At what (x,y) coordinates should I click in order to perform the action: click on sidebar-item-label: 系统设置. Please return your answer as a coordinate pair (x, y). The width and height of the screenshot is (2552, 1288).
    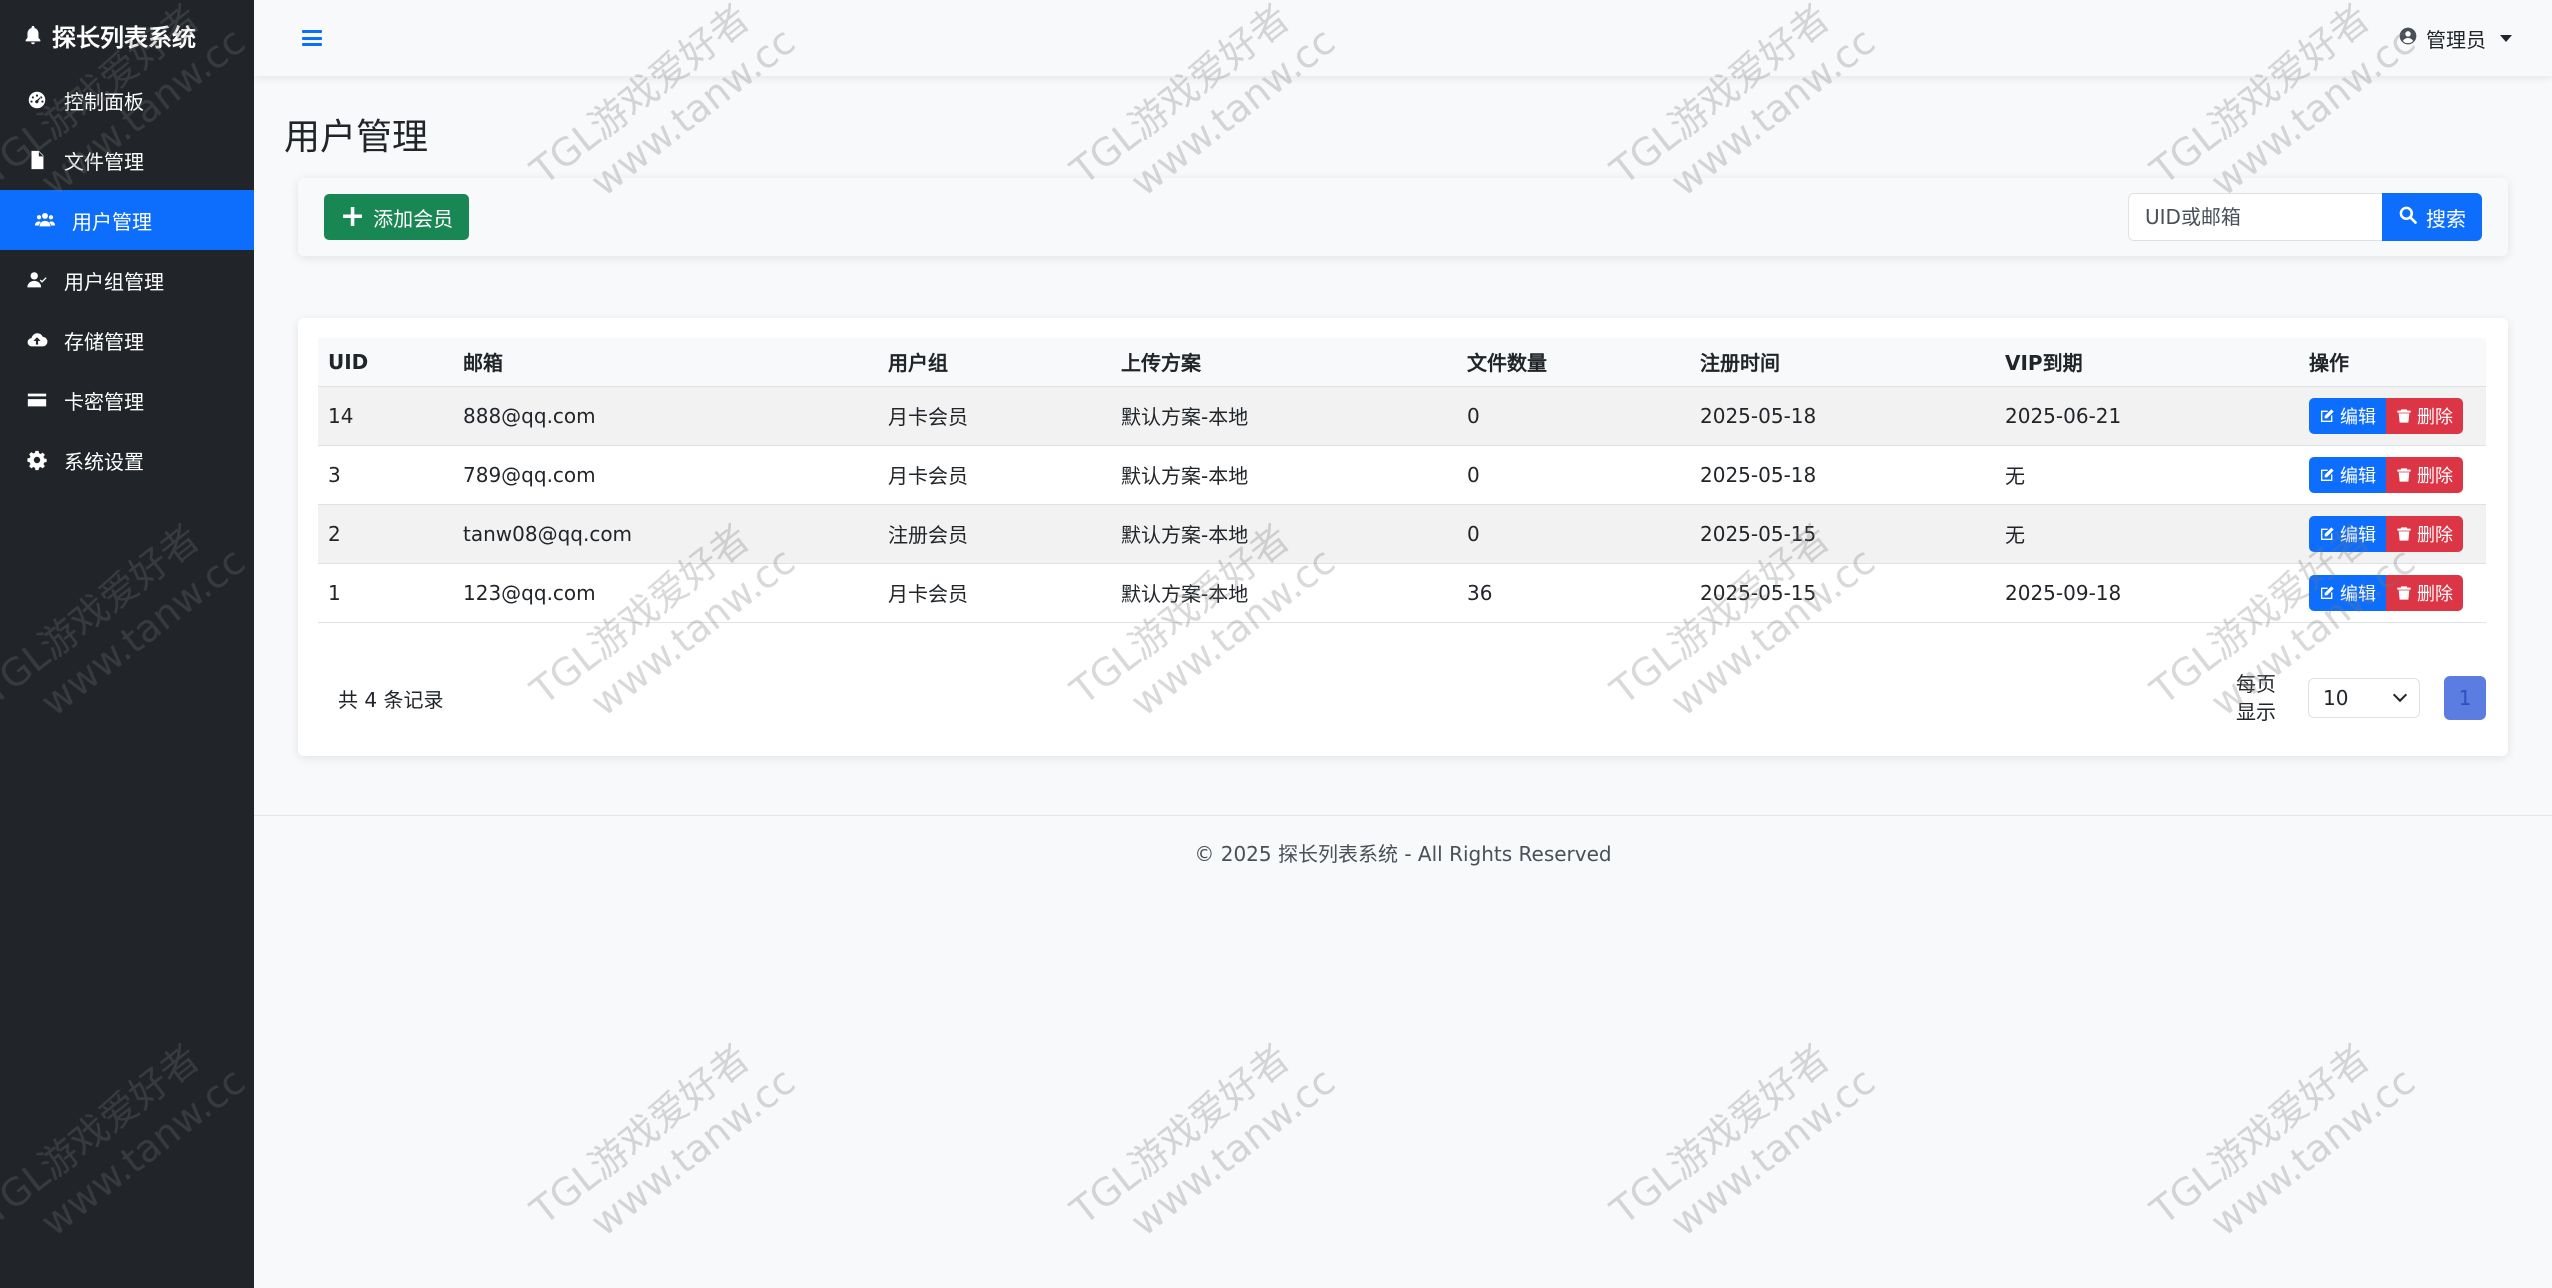
    Looking at the image, I should click on (104, 461).